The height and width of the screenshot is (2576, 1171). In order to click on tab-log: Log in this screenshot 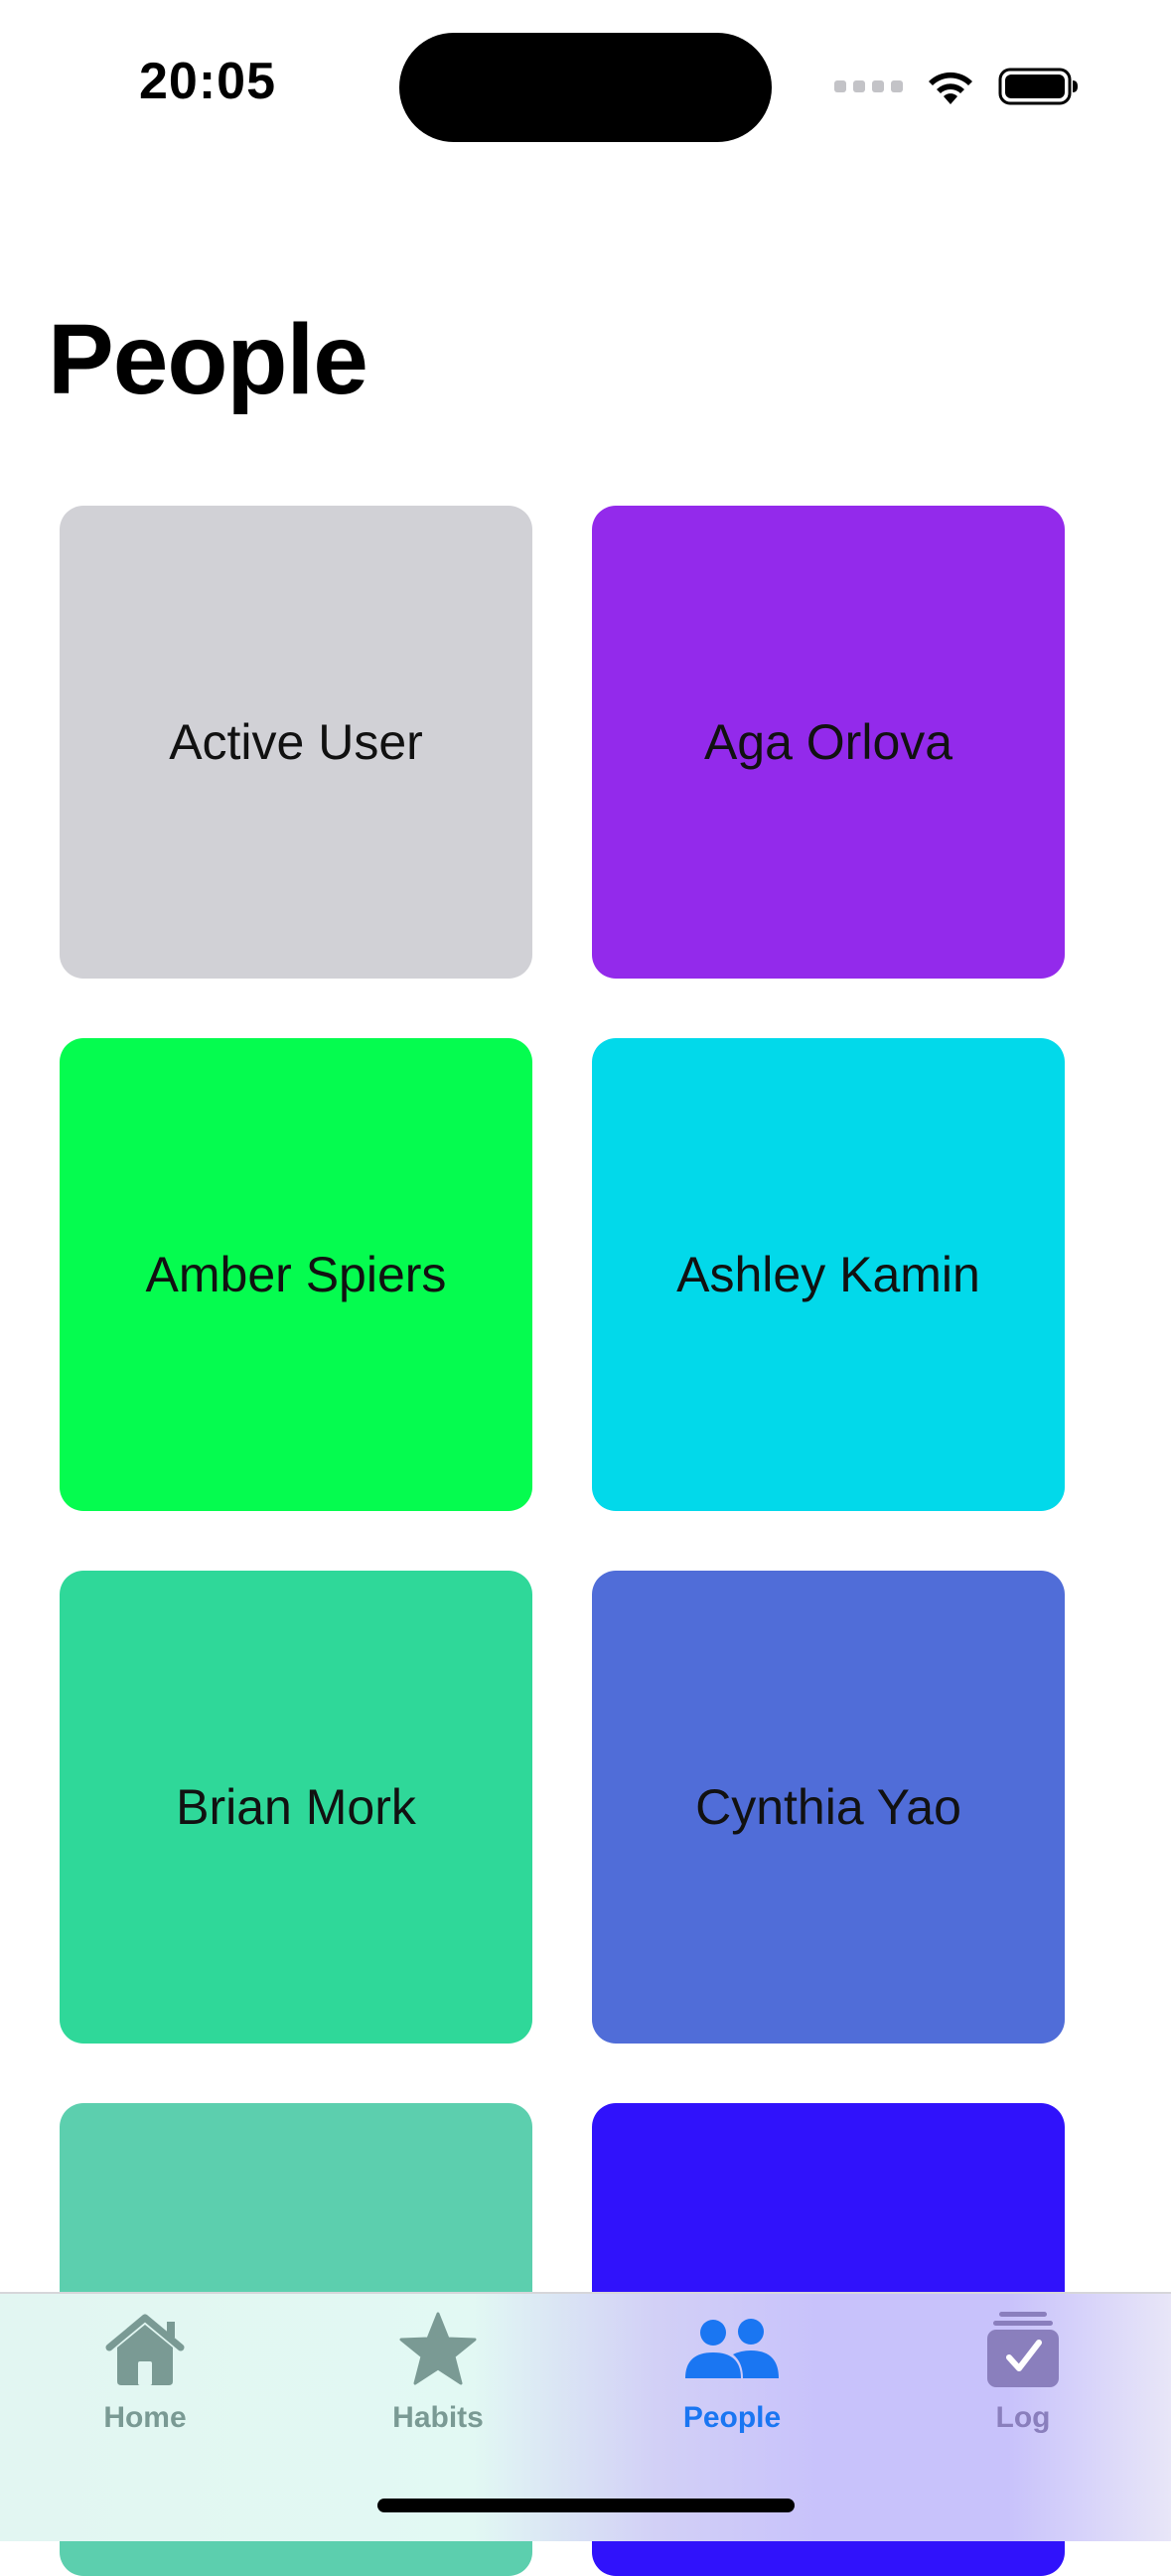, I will do `click(1023, 2368)`.